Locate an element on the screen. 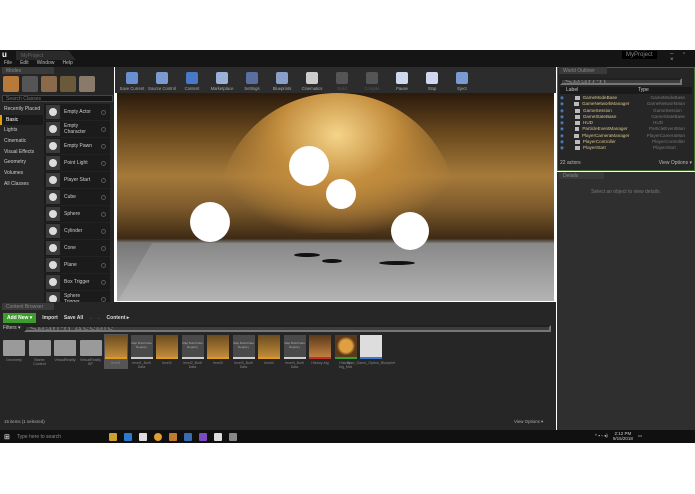 Image resolution: width=695 pixels, height=494 pixels. category-item: Visual Effects is located at coordinates (21, 152).